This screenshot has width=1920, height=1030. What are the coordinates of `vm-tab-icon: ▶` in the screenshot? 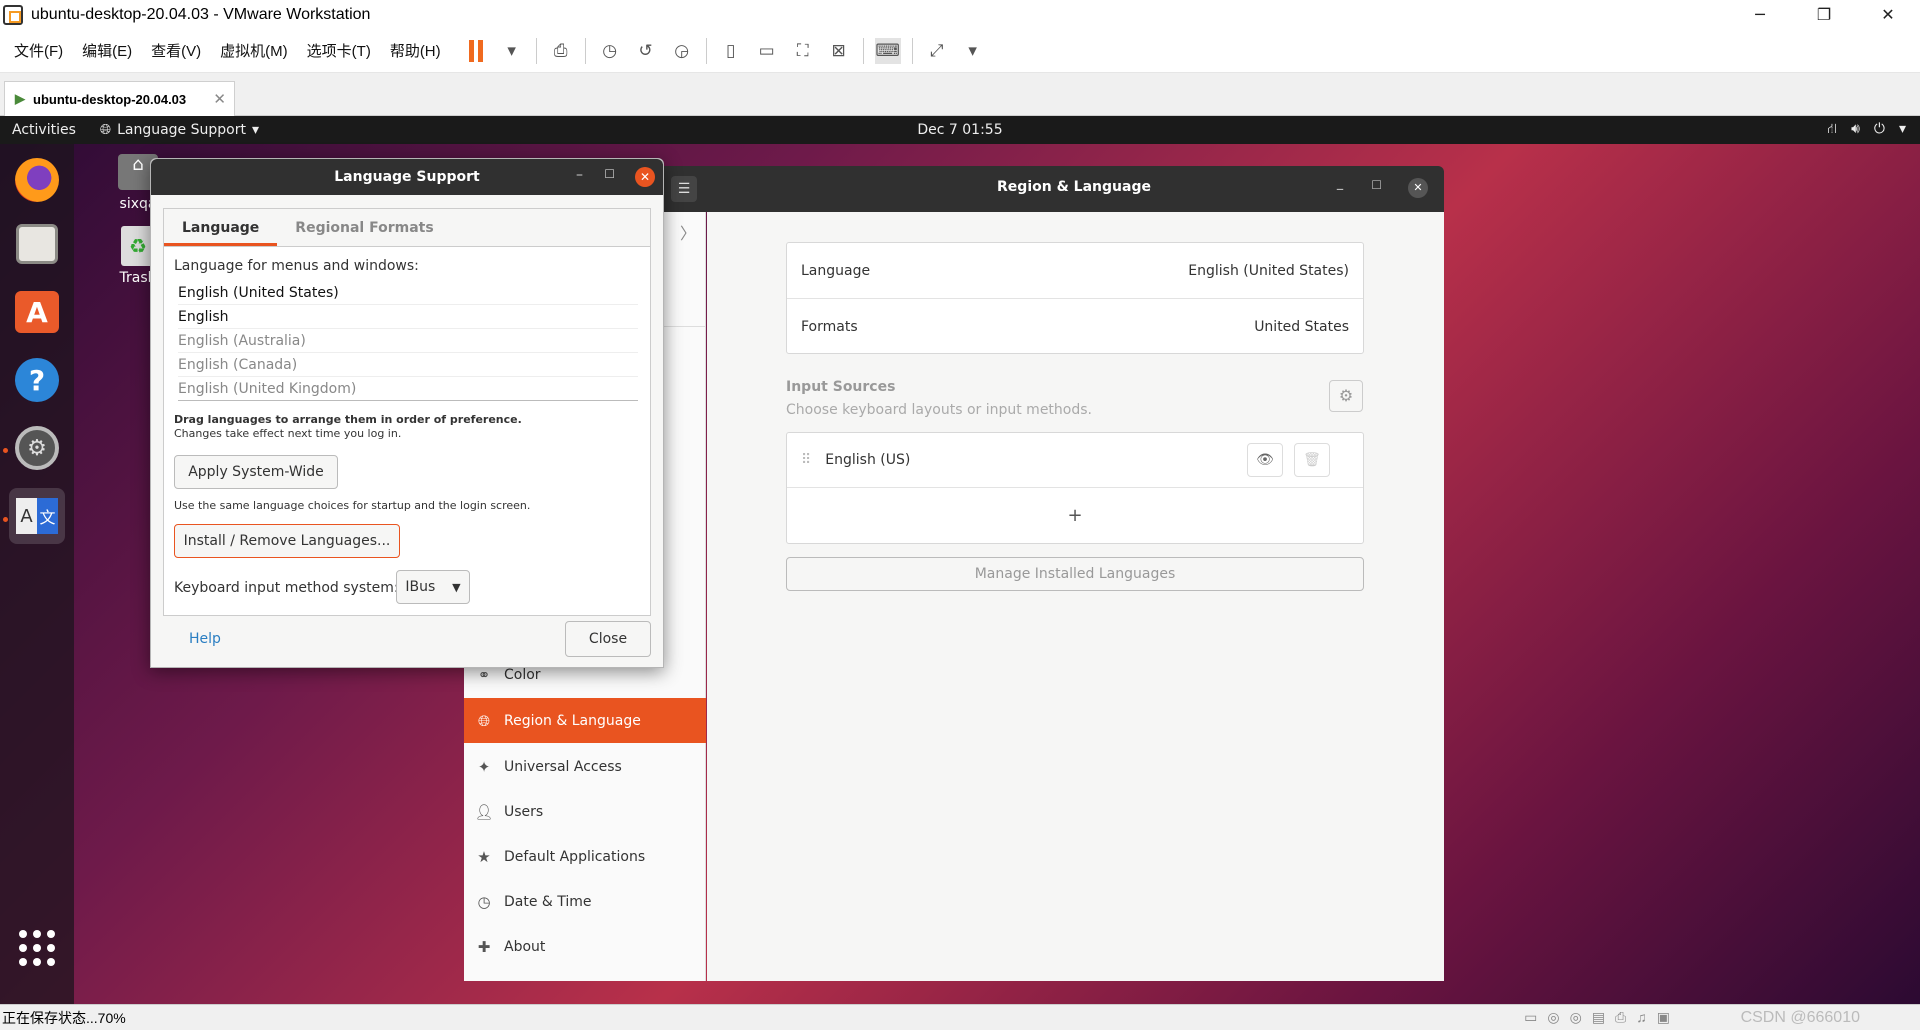 It's located at (20, 98).